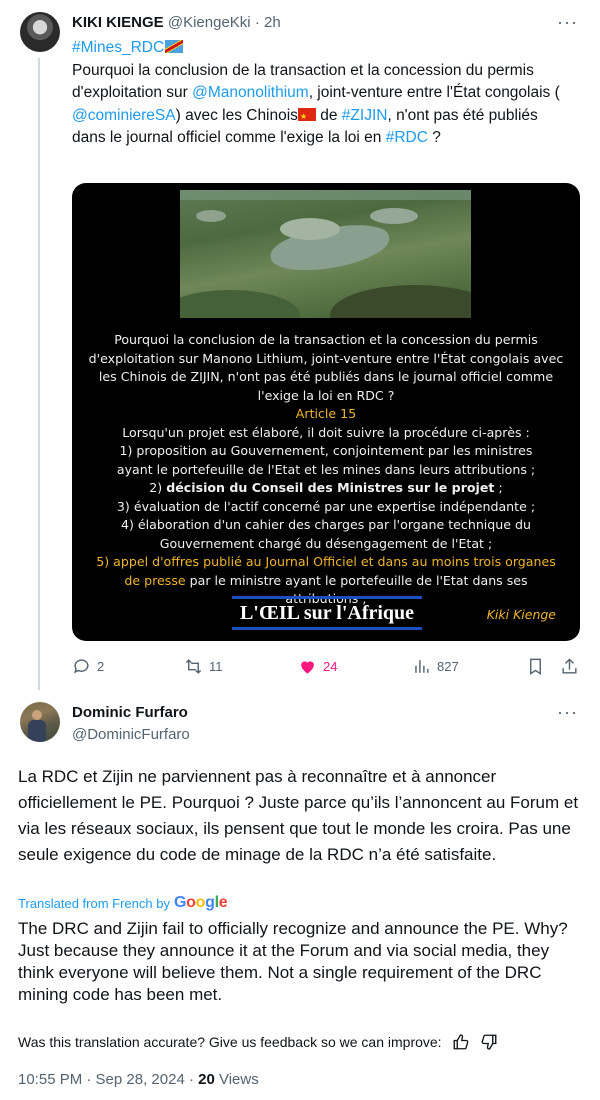 The width and height of the screenshot is (600, 1100). What do you see at coordinates (118, 22) in the screenshot?
I see `author-name: KIKI KIENGE` at bounding box center [118, 22].